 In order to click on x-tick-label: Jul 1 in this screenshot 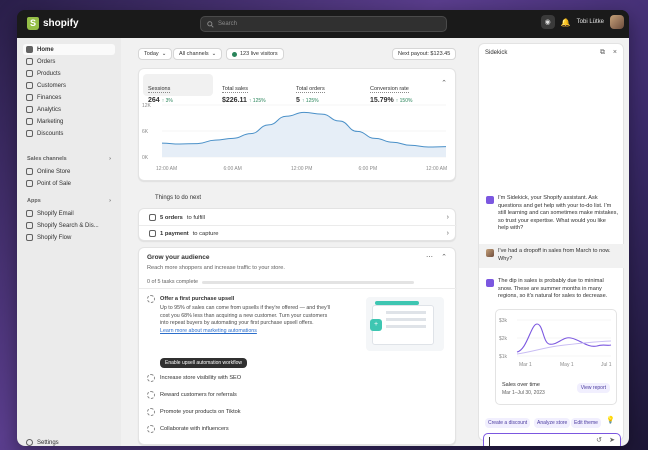, I will do `click(606, 365)`.